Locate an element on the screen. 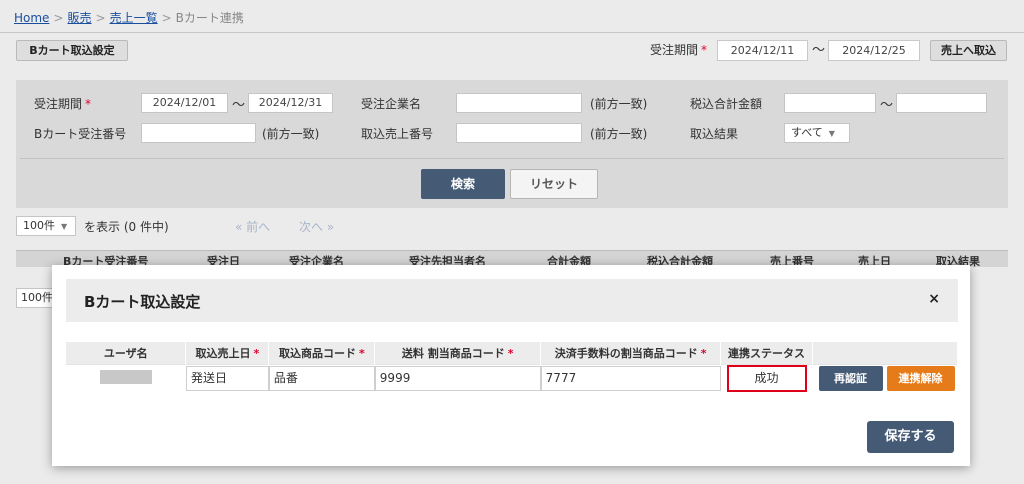 Image resolution: width=1024 pixels, height=484 pixels. order-period-from-input: 2024/12/01 is located at coordinates (184, 103).